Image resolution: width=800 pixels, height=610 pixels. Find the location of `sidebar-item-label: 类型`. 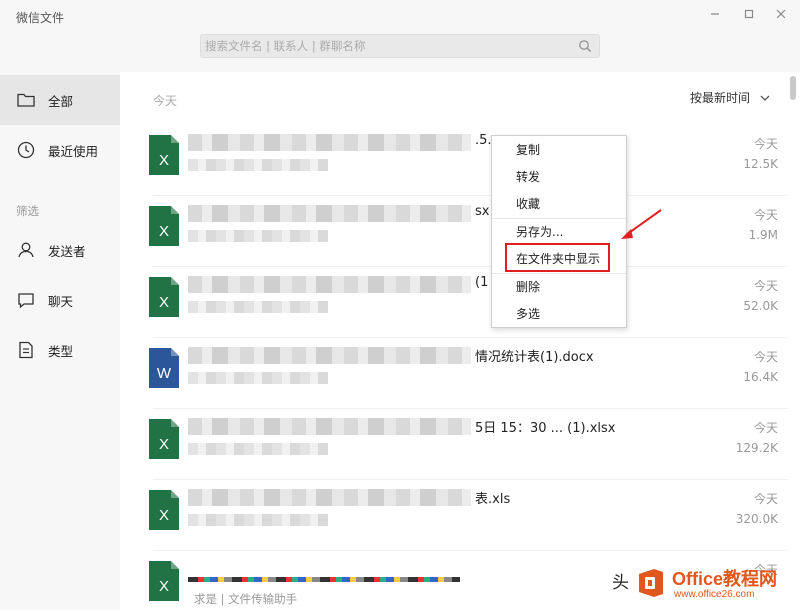

sidebar-item-label: 类型 is located at coordinates (61, 351).